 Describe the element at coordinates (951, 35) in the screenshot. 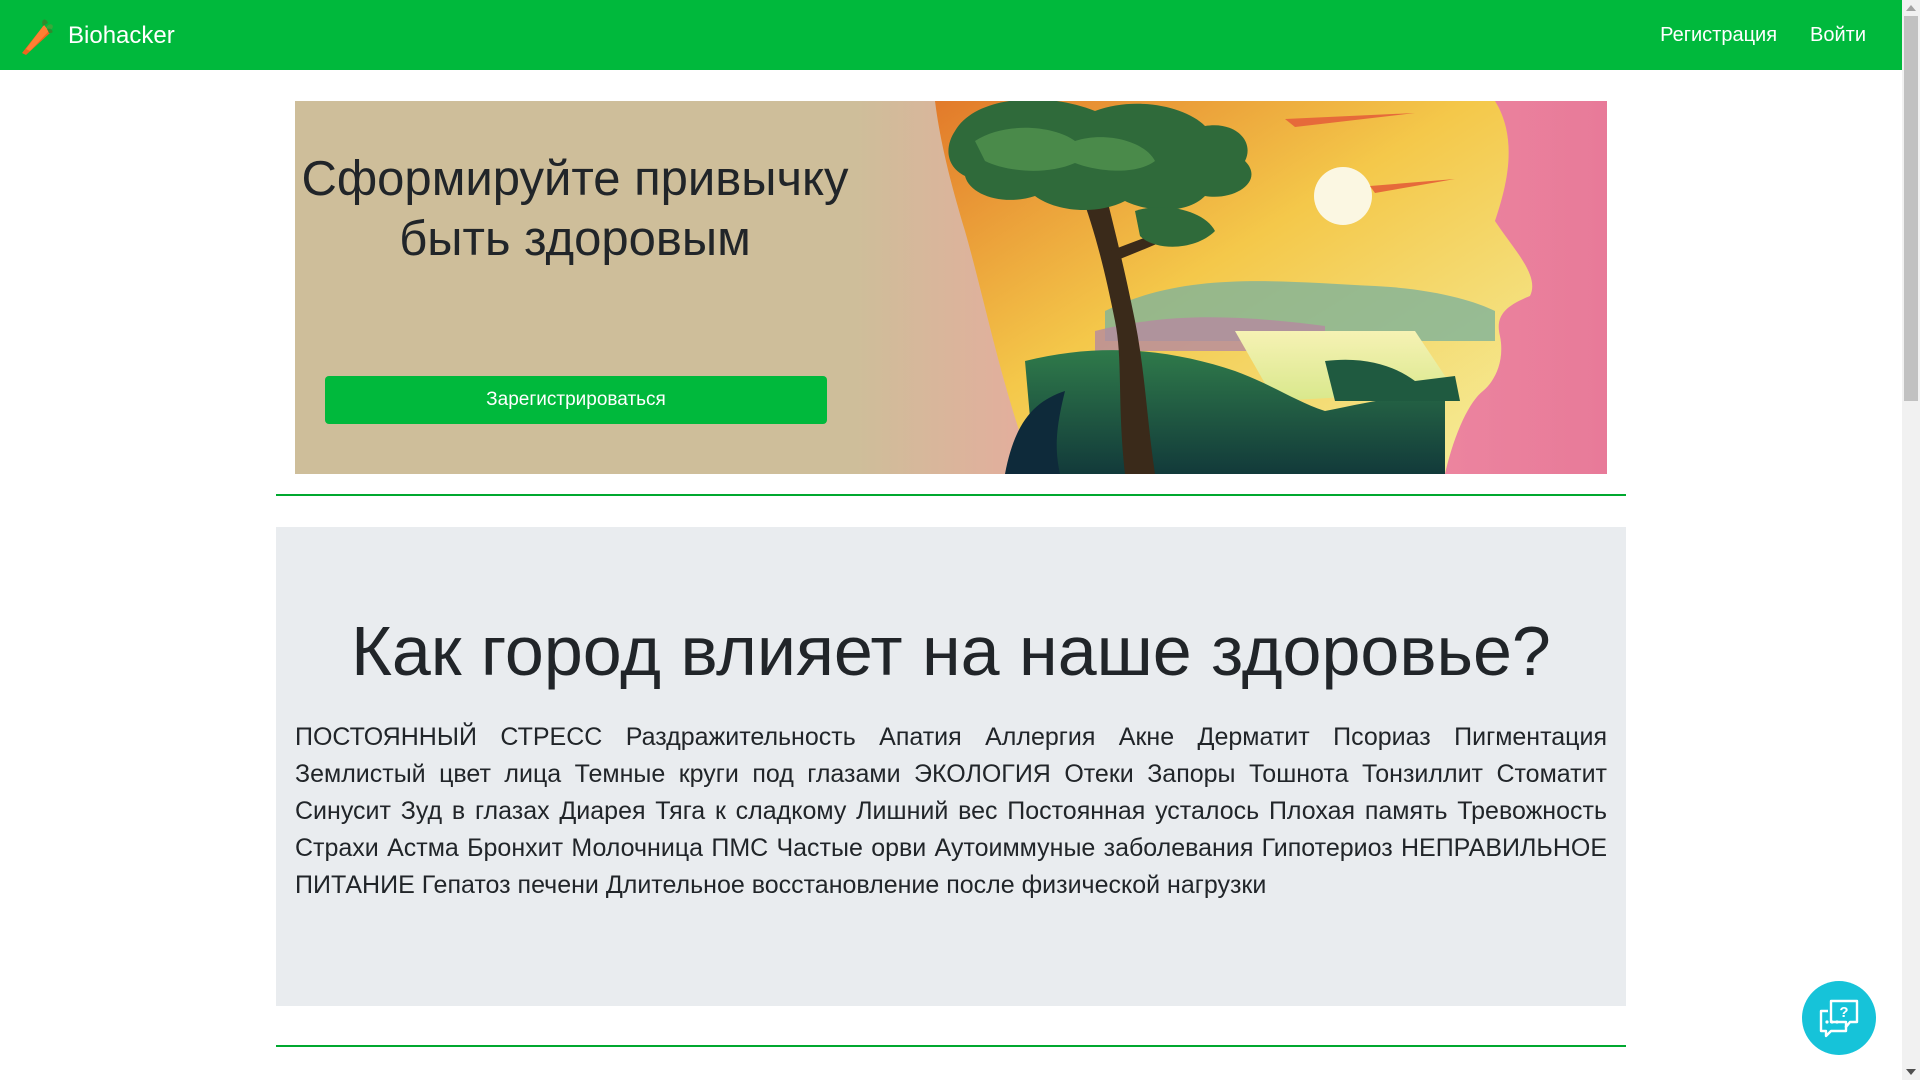

I see `navbar: Biohacker Регистрация Войти` at that location.